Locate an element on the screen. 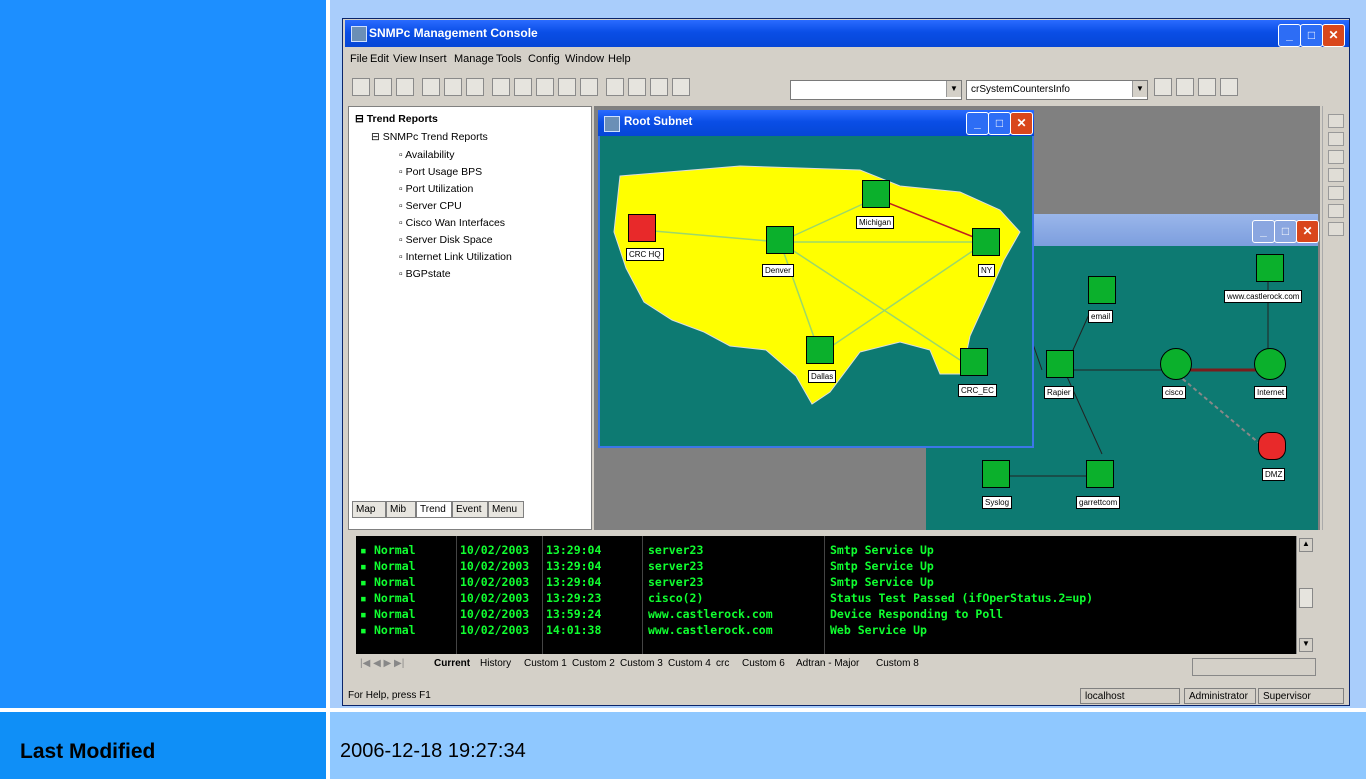  tree-item: ▫ Server Disk Space is located at coordinates (446, 240).